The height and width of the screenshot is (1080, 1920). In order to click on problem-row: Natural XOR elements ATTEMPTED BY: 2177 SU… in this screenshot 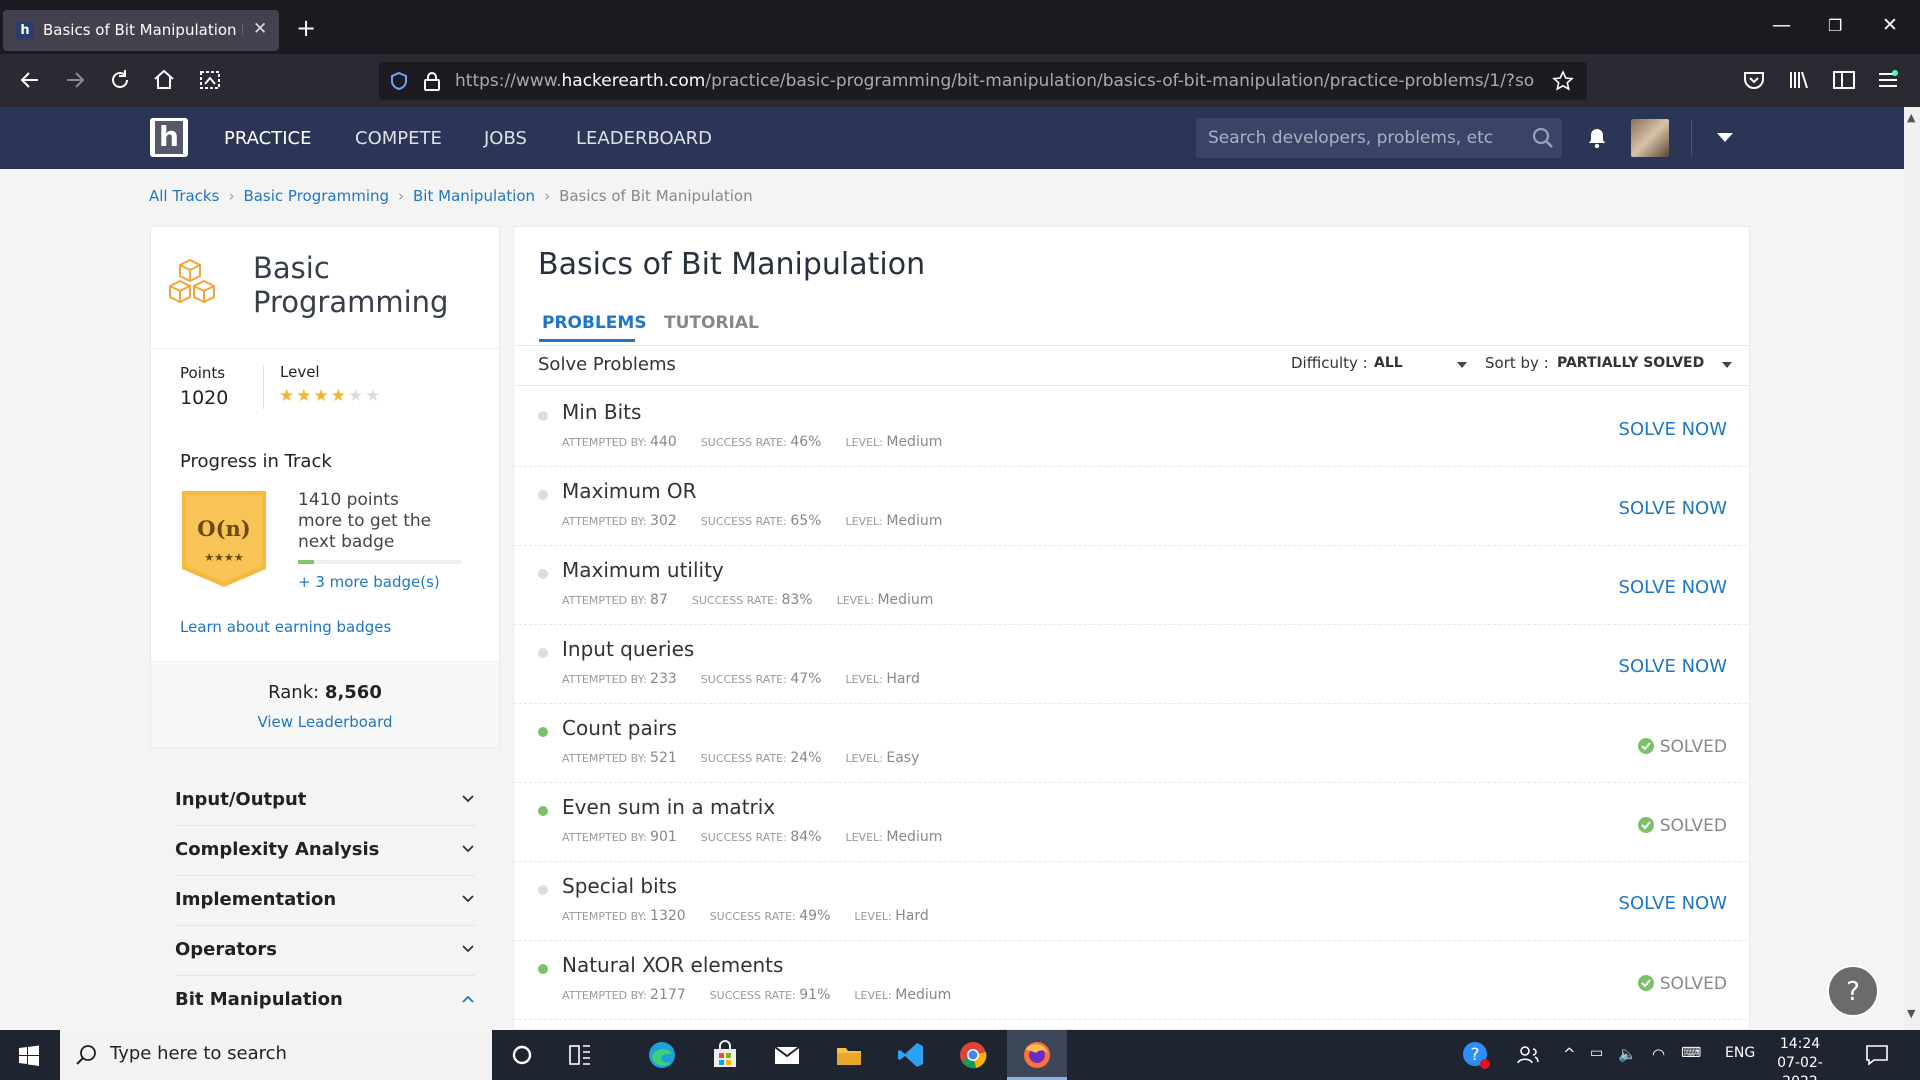, I will do `click(1131, 980)`.